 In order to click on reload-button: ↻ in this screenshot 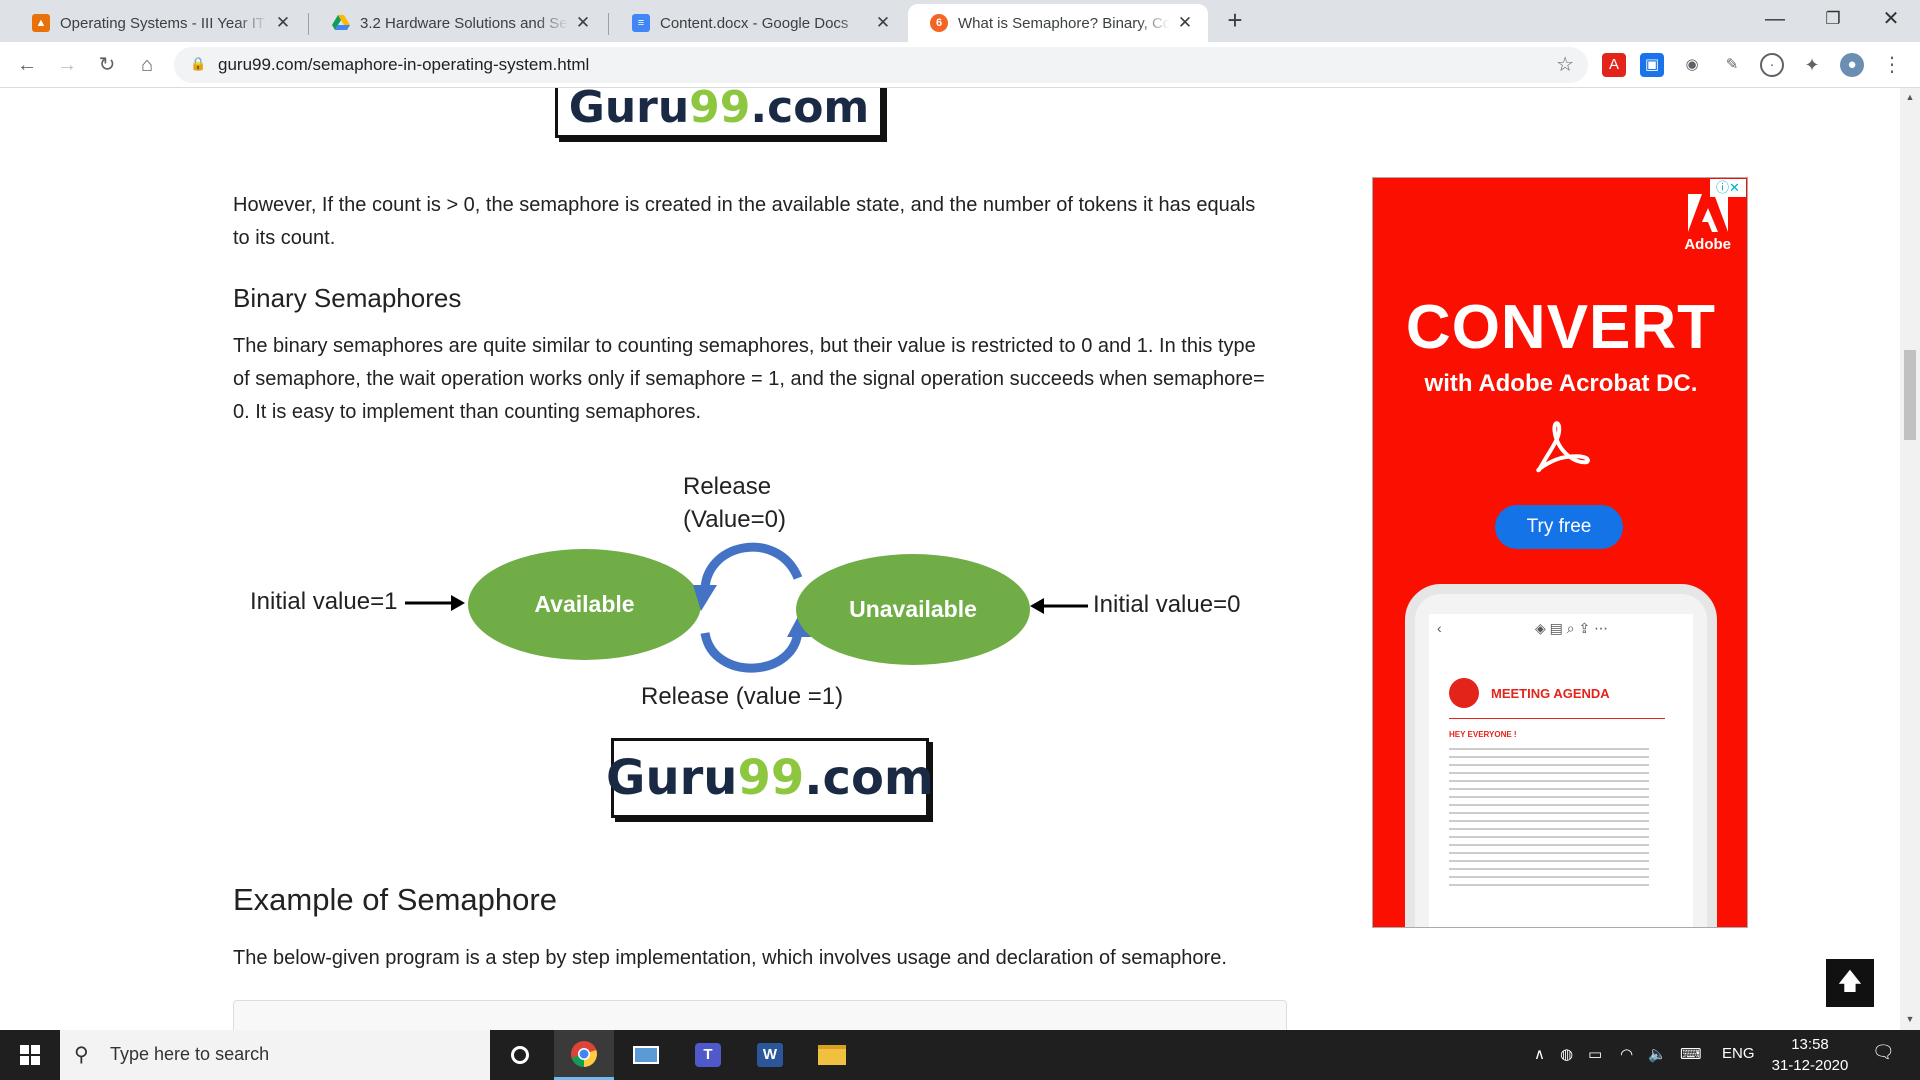, I will do `click(107, 65)`.